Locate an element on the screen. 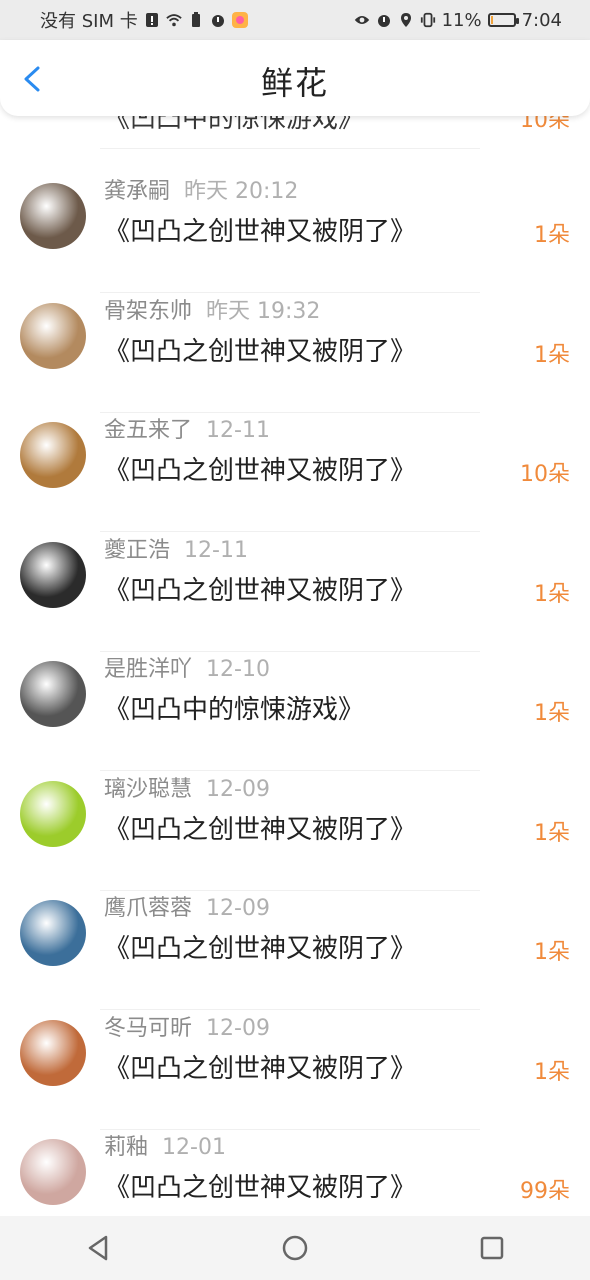 The width and height of the screenshot is (590, 1280). battery-icon is located at coordinates (503, 20).